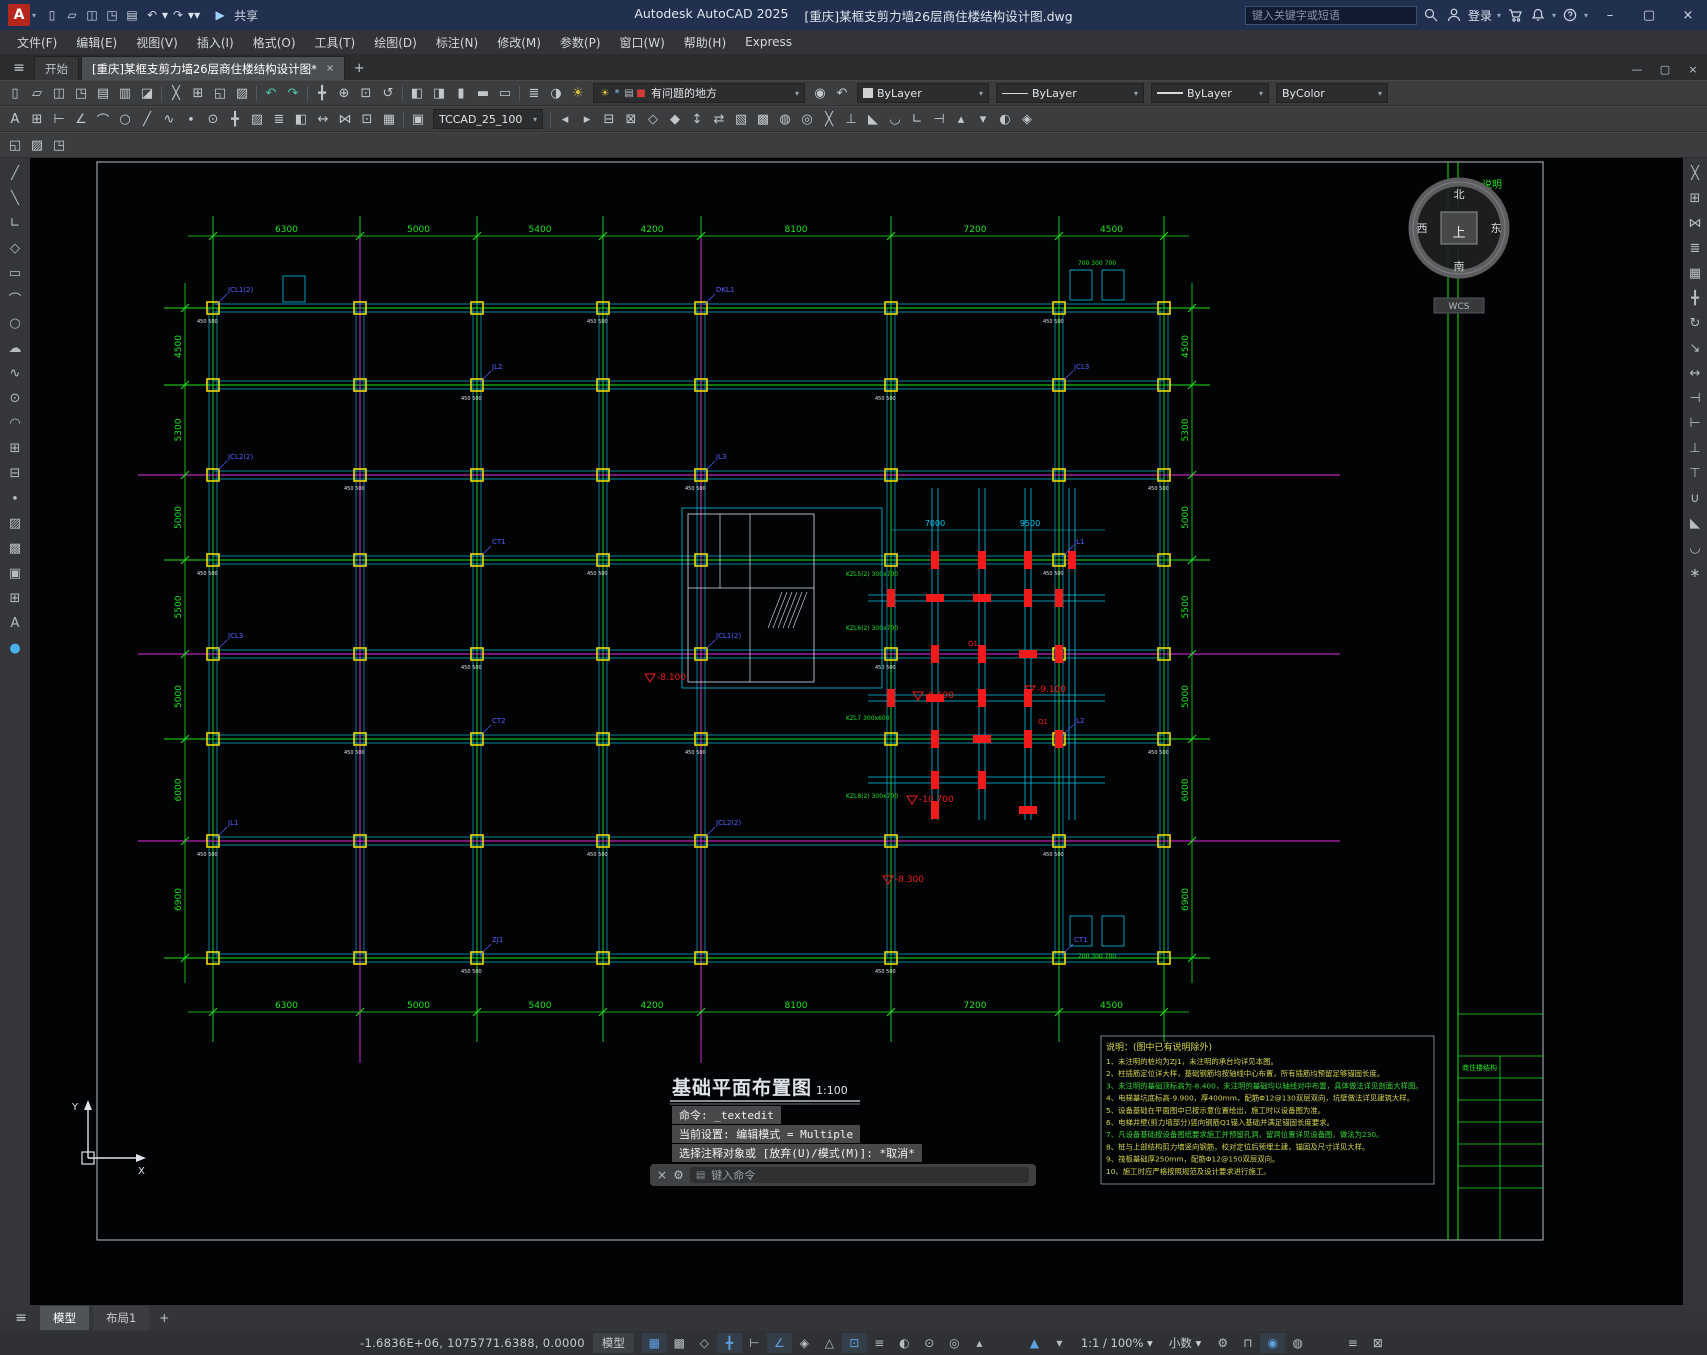  I want to click on doc-close-button: ×, so click(1693, 69).